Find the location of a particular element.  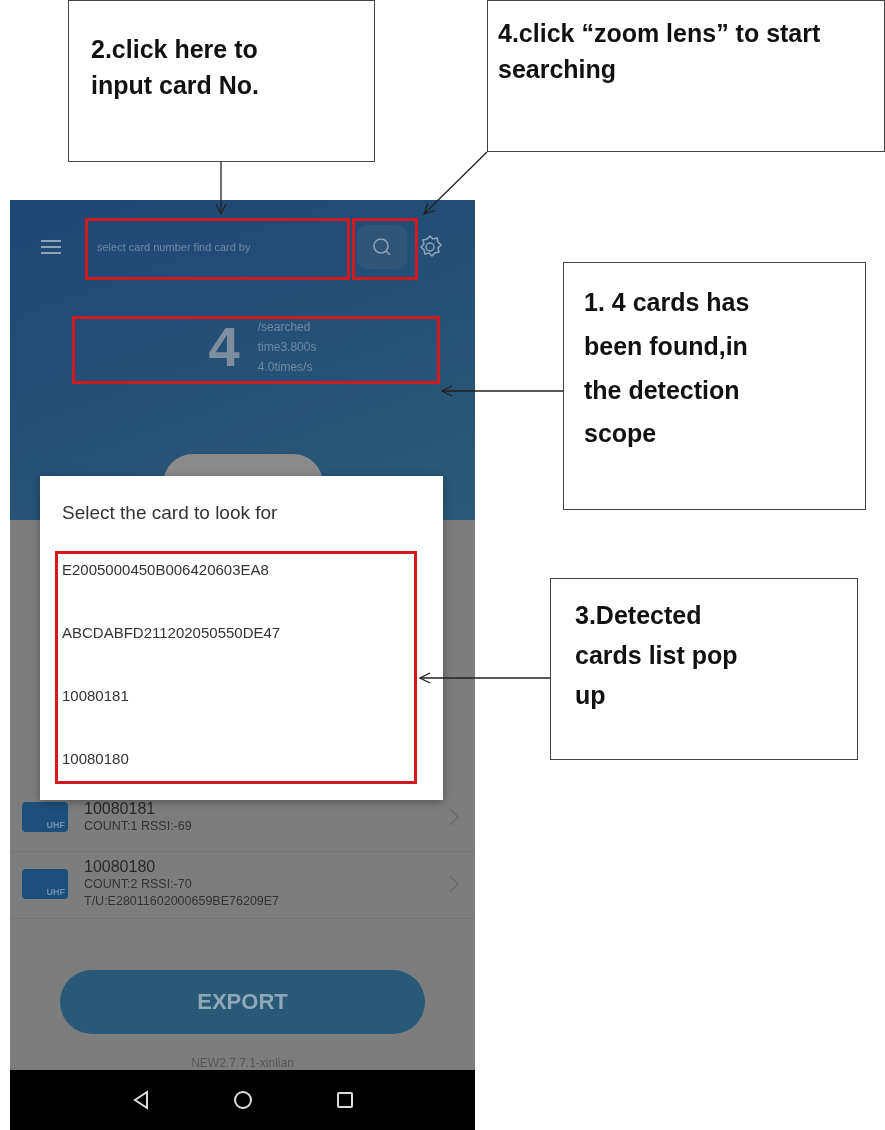

stat-text: /searched is located at coordinates (284, 326).